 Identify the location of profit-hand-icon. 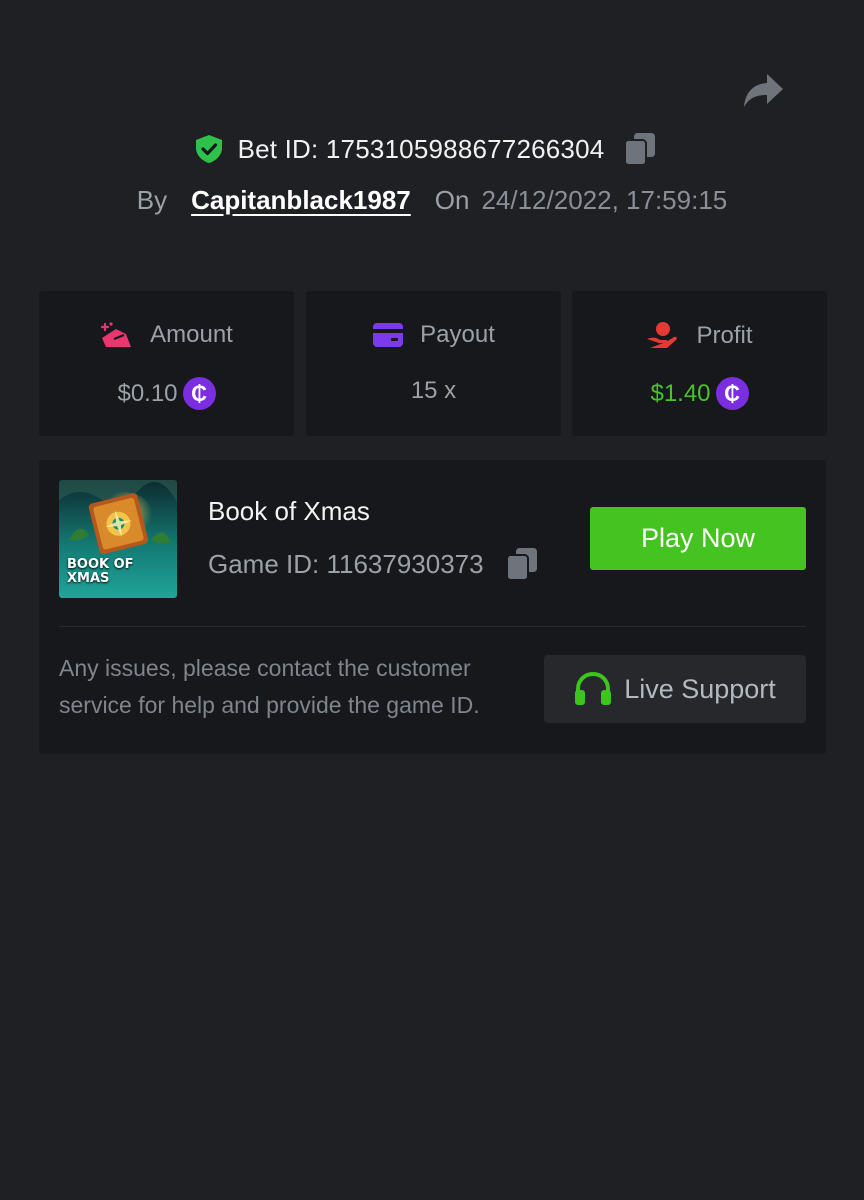
(662, 335).